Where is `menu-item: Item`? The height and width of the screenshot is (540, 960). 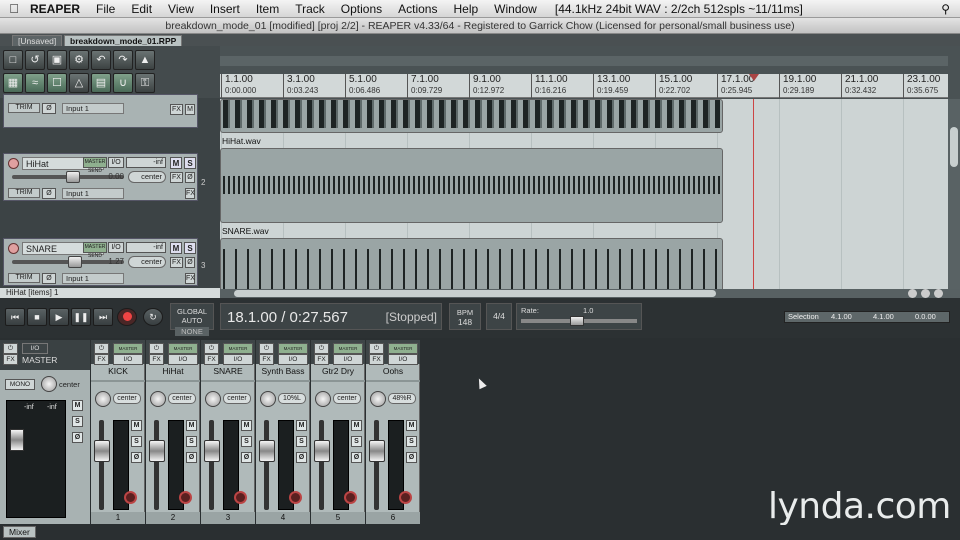 menu-item: Item is located at coordinates (267, 9).